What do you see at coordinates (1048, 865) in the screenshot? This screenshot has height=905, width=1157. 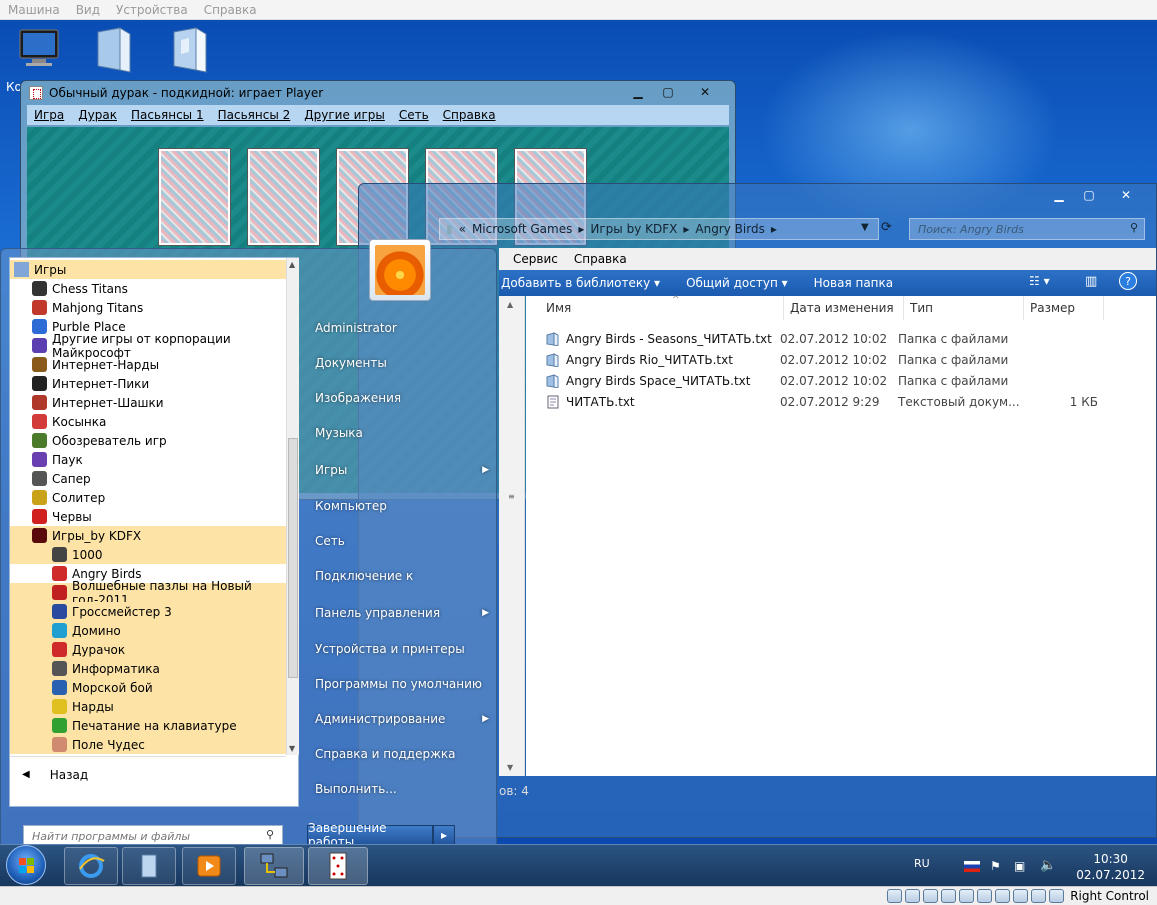 I see `volume-icon: 🔈` at bounding box center [1048, 865].